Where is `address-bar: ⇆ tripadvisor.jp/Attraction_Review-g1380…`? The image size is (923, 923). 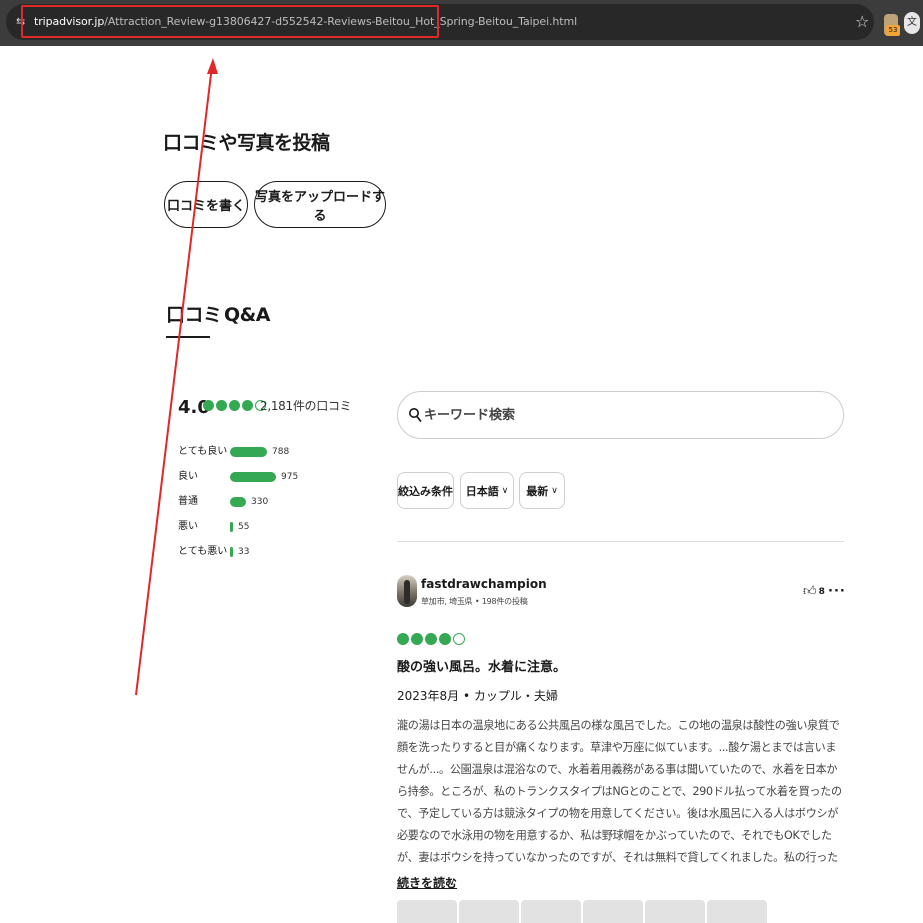 address-bar: ⇆ tripadvisor.jp/Attraction_Review-g1380… is located at coordinates (440, 22).